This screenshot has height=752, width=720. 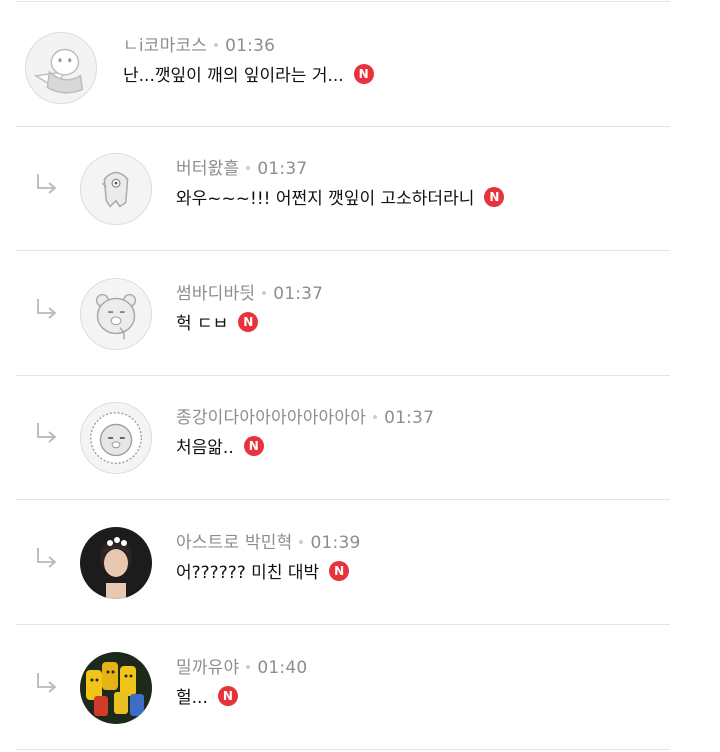 I want to click on comment-text-row: 처음앎.. N, so click(x=220, y=445).